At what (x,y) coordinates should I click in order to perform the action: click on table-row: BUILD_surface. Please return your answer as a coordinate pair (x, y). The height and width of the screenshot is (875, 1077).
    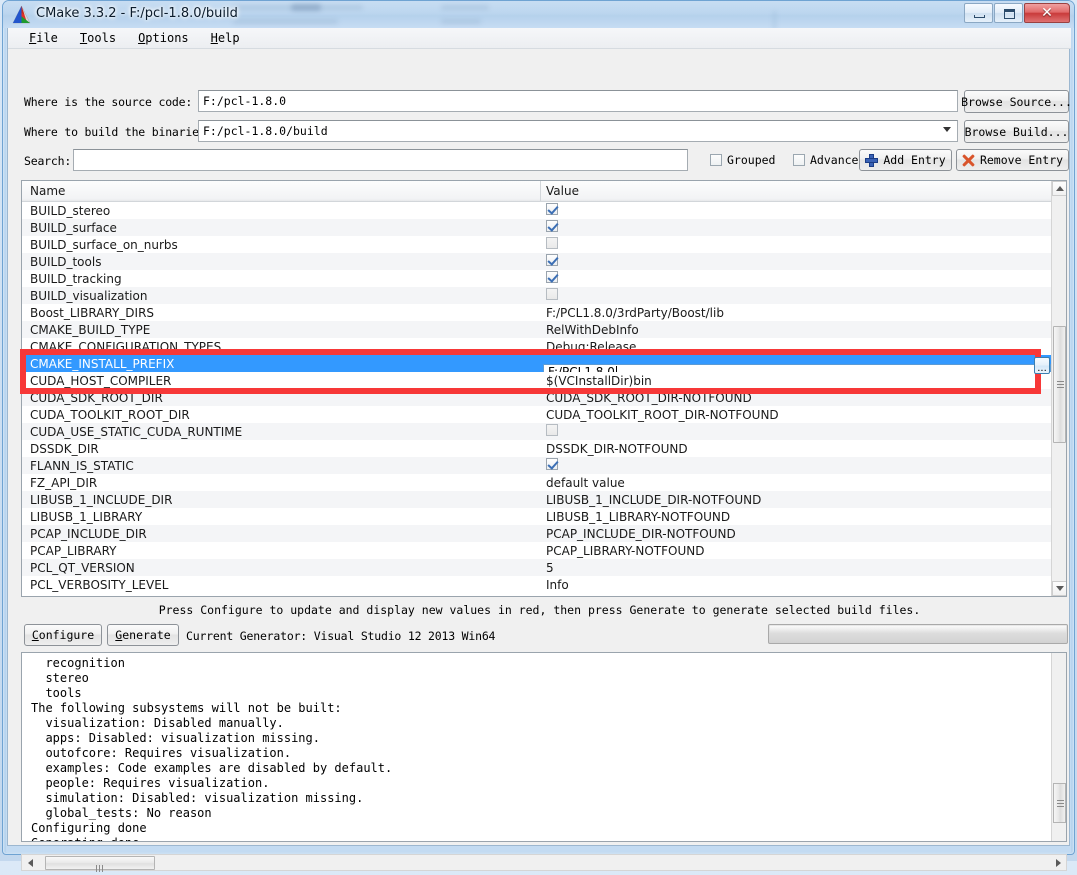
    Looking at the image, I should click on (536, 227).